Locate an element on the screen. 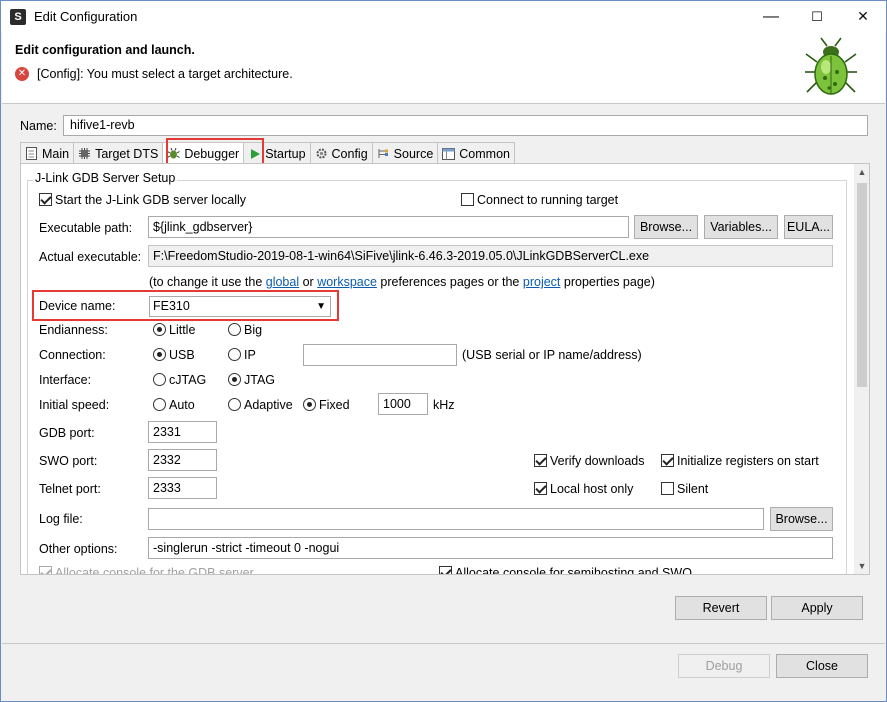 The height and width of the screenshot is (702, 887). init-registers-checkbox: Initialize registers on start is located at coordinates (740, 461).